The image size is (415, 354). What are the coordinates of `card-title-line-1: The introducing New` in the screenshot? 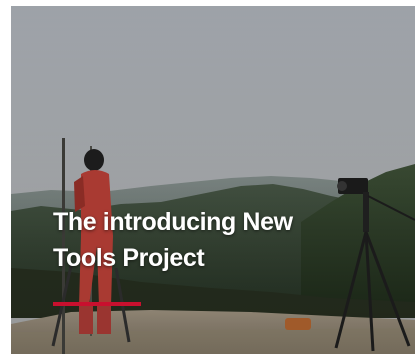 It's located at (173, 222).